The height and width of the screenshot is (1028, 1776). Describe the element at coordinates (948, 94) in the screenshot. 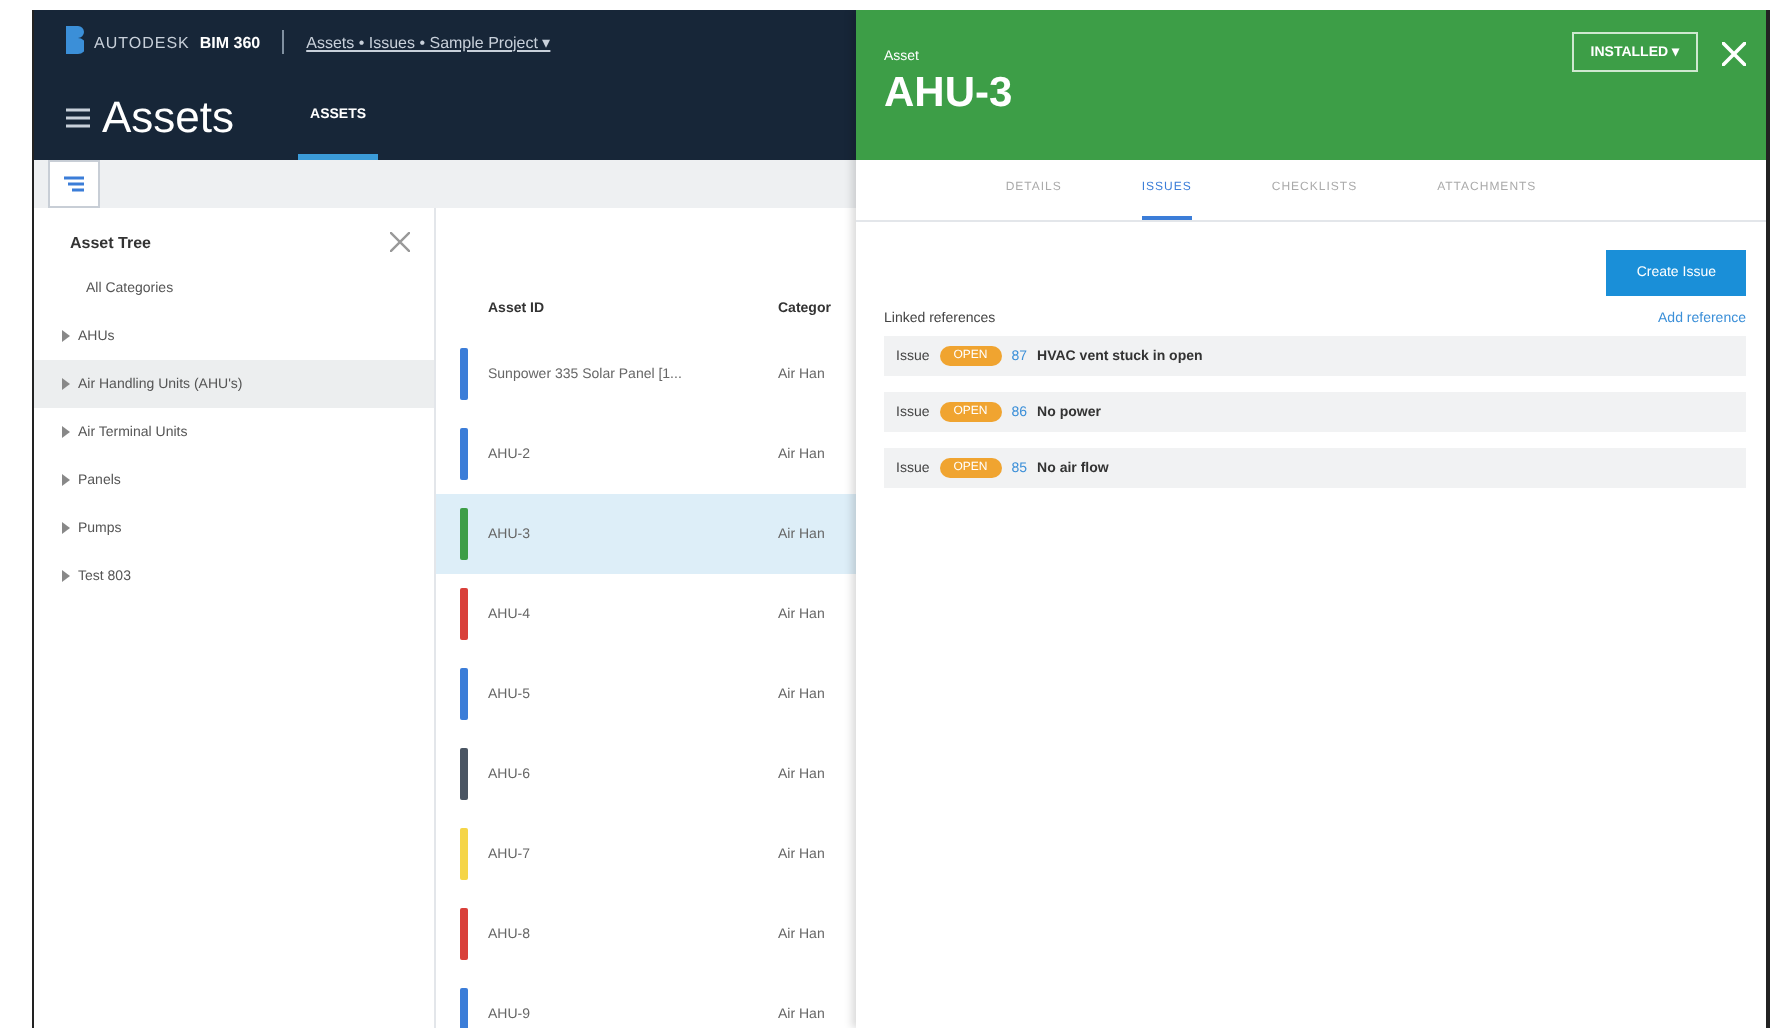

I see `panel-title: AHU-3` at that location.